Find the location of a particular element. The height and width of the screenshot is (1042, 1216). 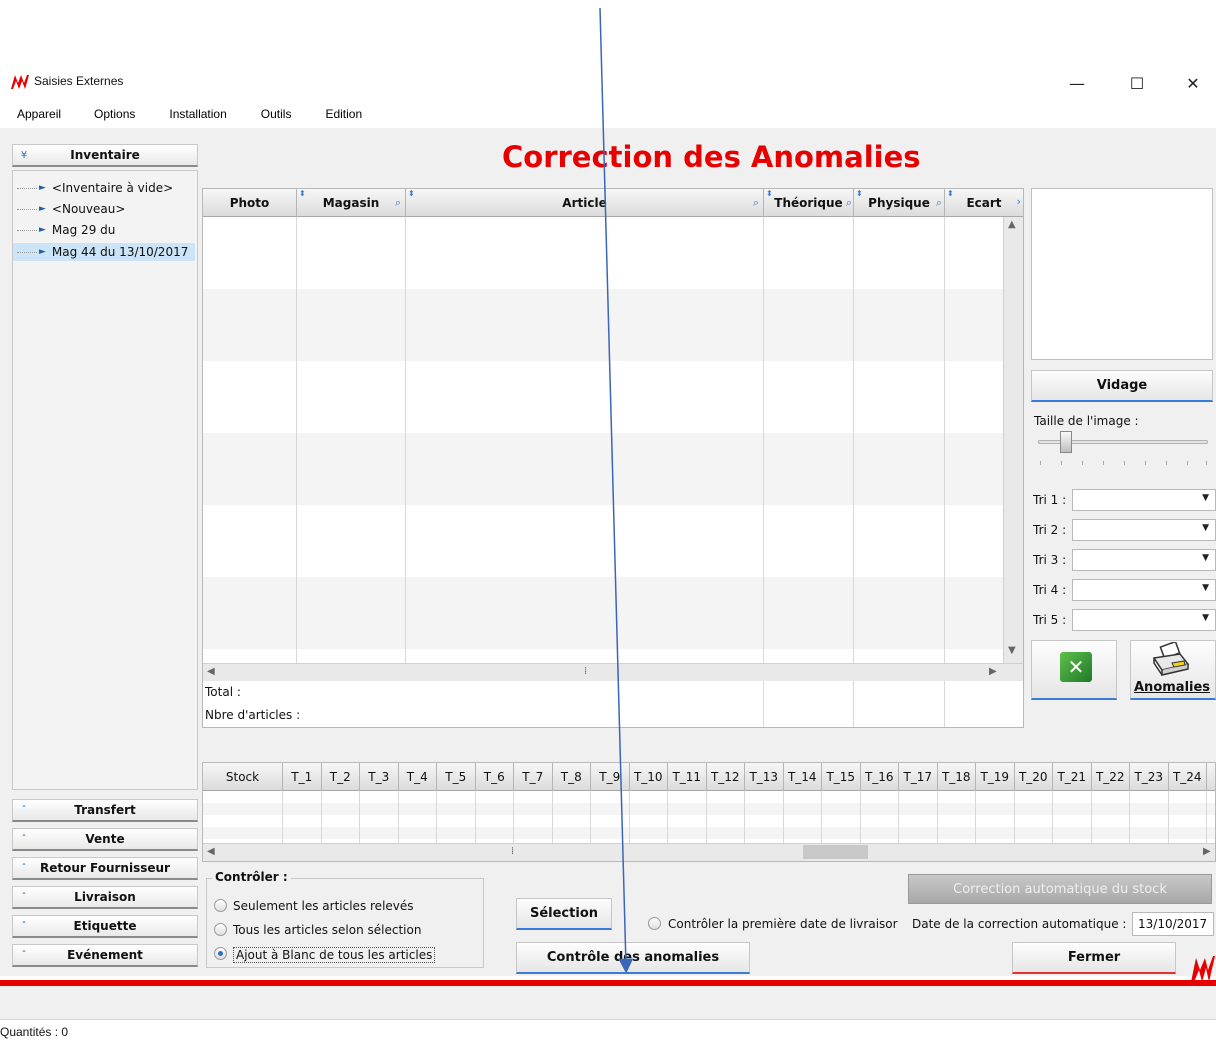

section-vente-button: ˆ Vente is located at coordinates (105, 839).